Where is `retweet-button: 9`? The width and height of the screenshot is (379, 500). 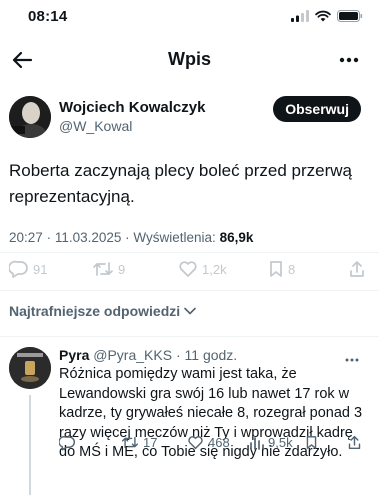 retweet-button: 9 is located at coordinates (108, 269).